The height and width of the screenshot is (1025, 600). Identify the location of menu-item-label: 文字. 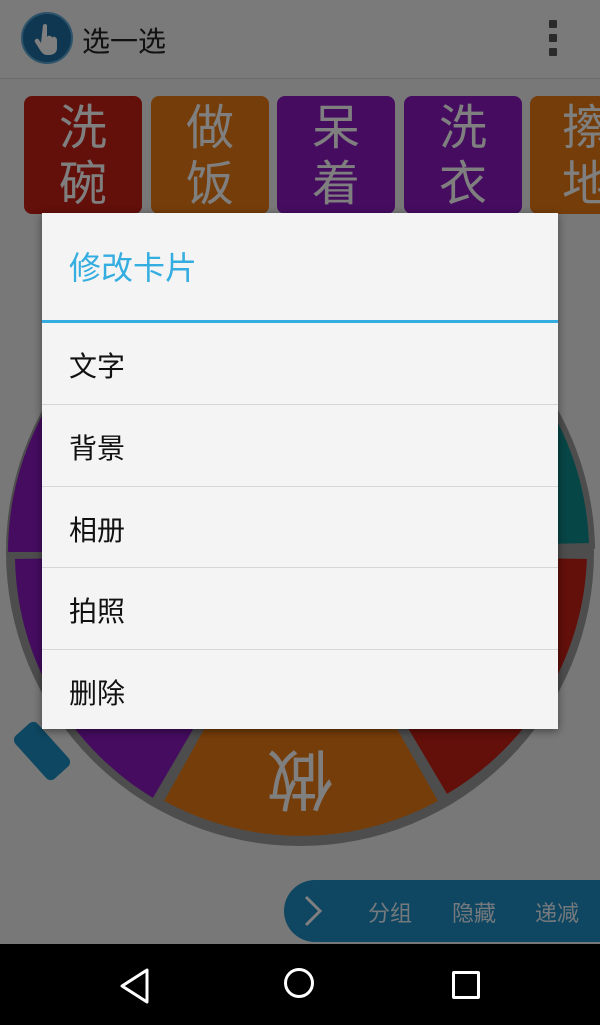
(97, 366).